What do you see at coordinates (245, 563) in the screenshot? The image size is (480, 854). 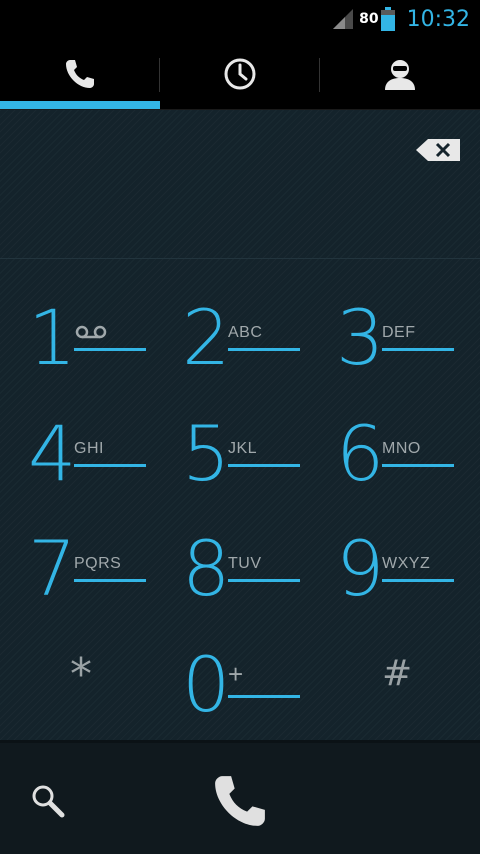 I see `key-letters: TUV` at bounding box center [245, 563].